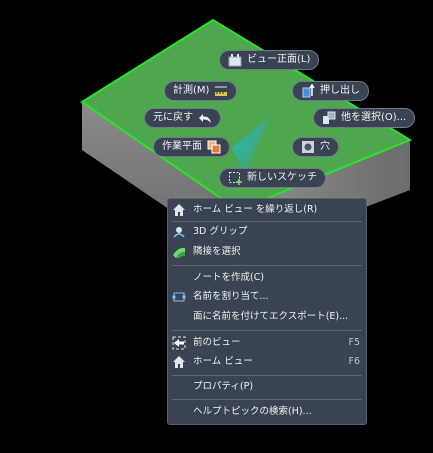  What do you see at coordinates (179, 343) in the screenshot?
I see `previous-view-icon` at bounding box center [179, 343].